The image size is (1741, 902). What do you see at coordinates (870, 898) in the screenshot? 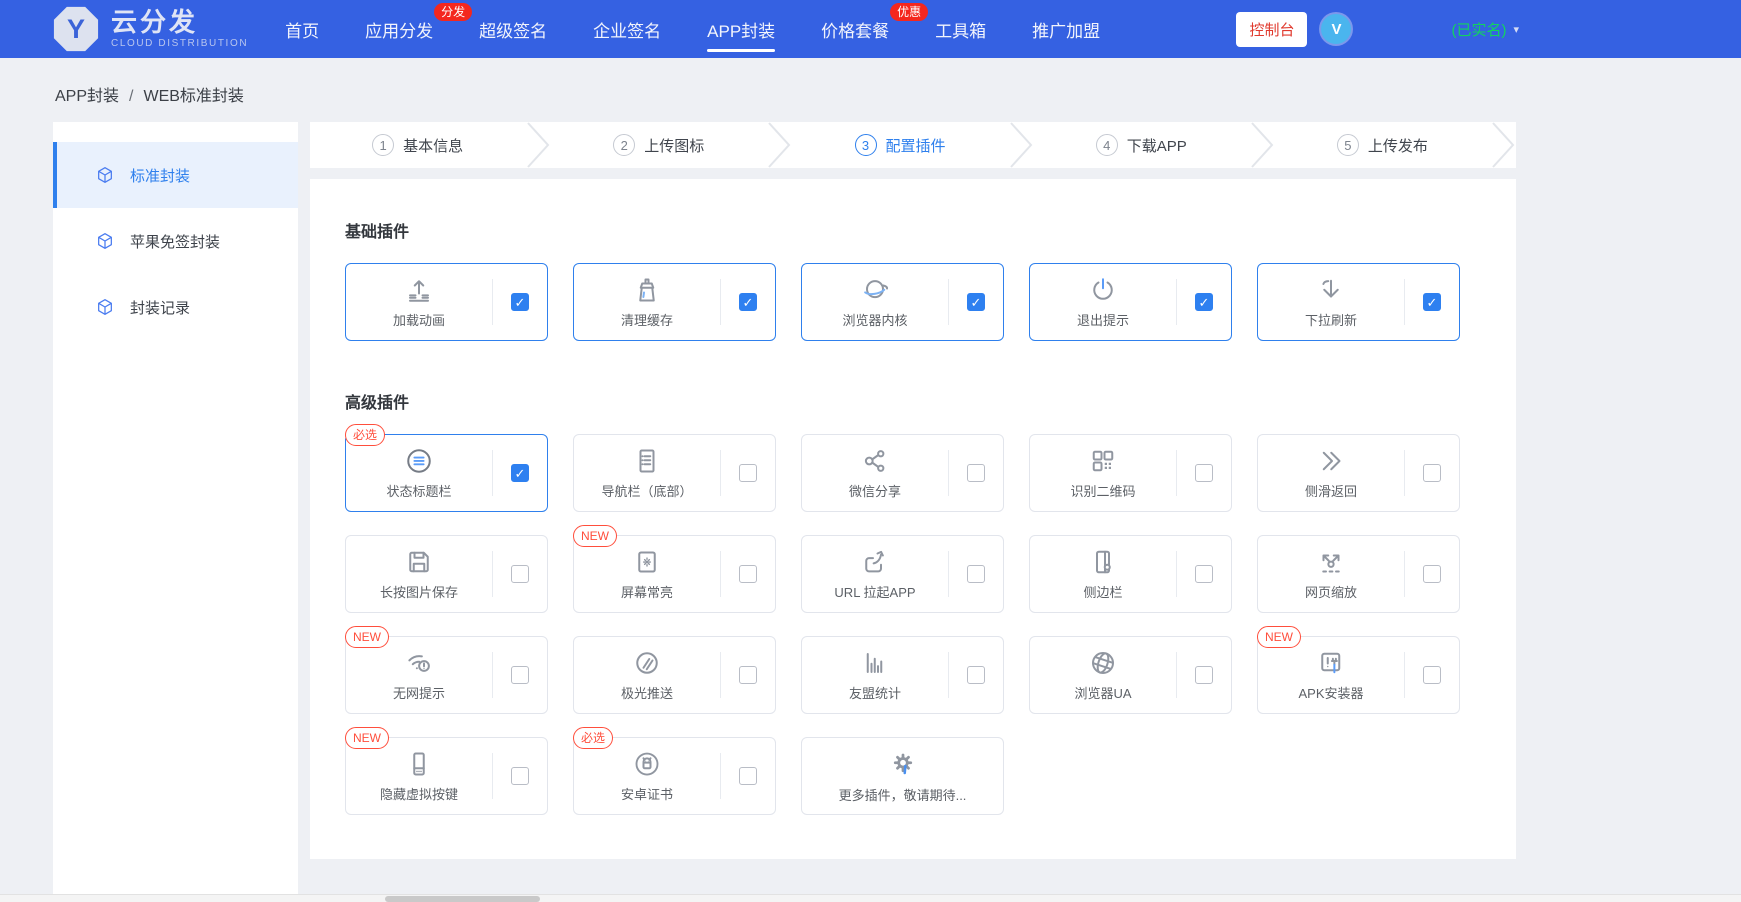
I see `horizontal-scrollbar` at bounding box center [870, 898].